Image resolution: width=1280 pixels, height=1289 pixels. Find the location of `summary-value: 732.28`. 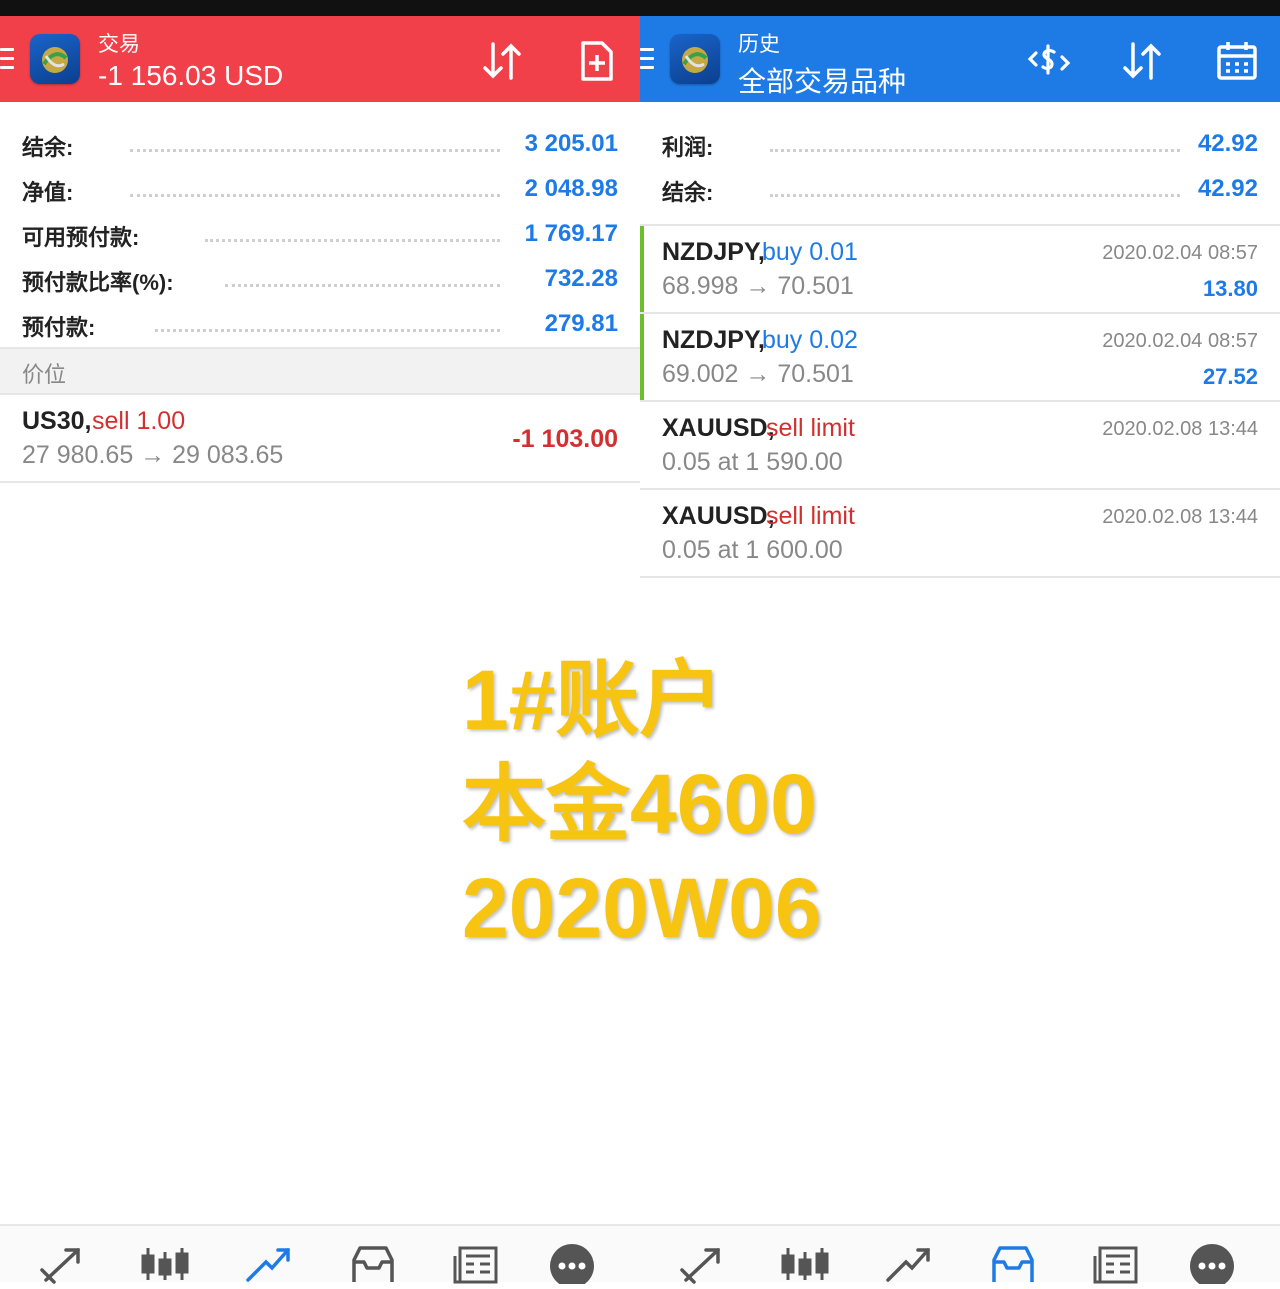

summary-value: 732.28 is located at coordinates (578, 279).